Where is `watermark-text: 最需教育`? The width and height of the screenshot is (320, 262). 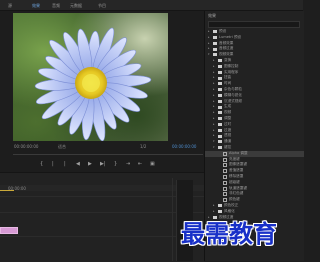
watermark-text: 最需教育 is located at coordinates (229, 233).